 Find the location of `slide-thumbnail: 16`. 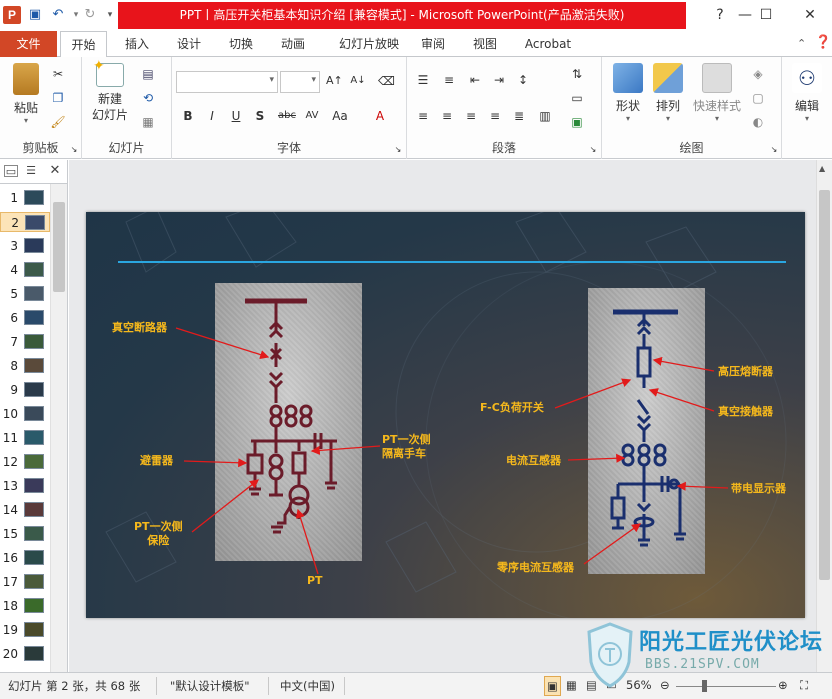

slide-thumbnail: 16 is located at coordinates (25, 558).